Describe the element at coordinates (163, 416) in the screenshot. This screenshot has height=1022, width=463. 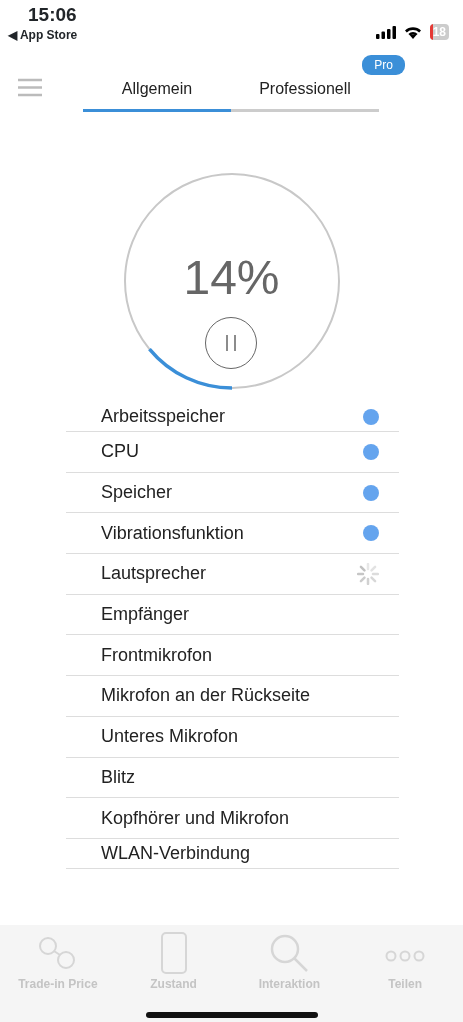
I see `test-label: Arbeitsspeicher` at that location.